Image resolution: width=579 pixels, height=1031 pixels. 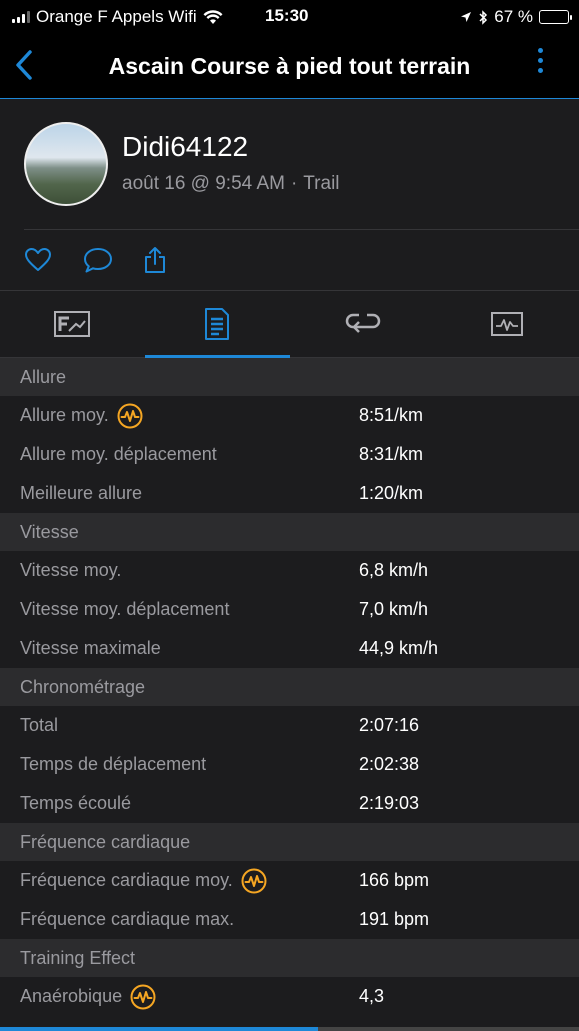 What do you see at coordinates (389, 764) in the screenshot?
I see `stat-value: 2:02:38` at bounding box center [389, 764].